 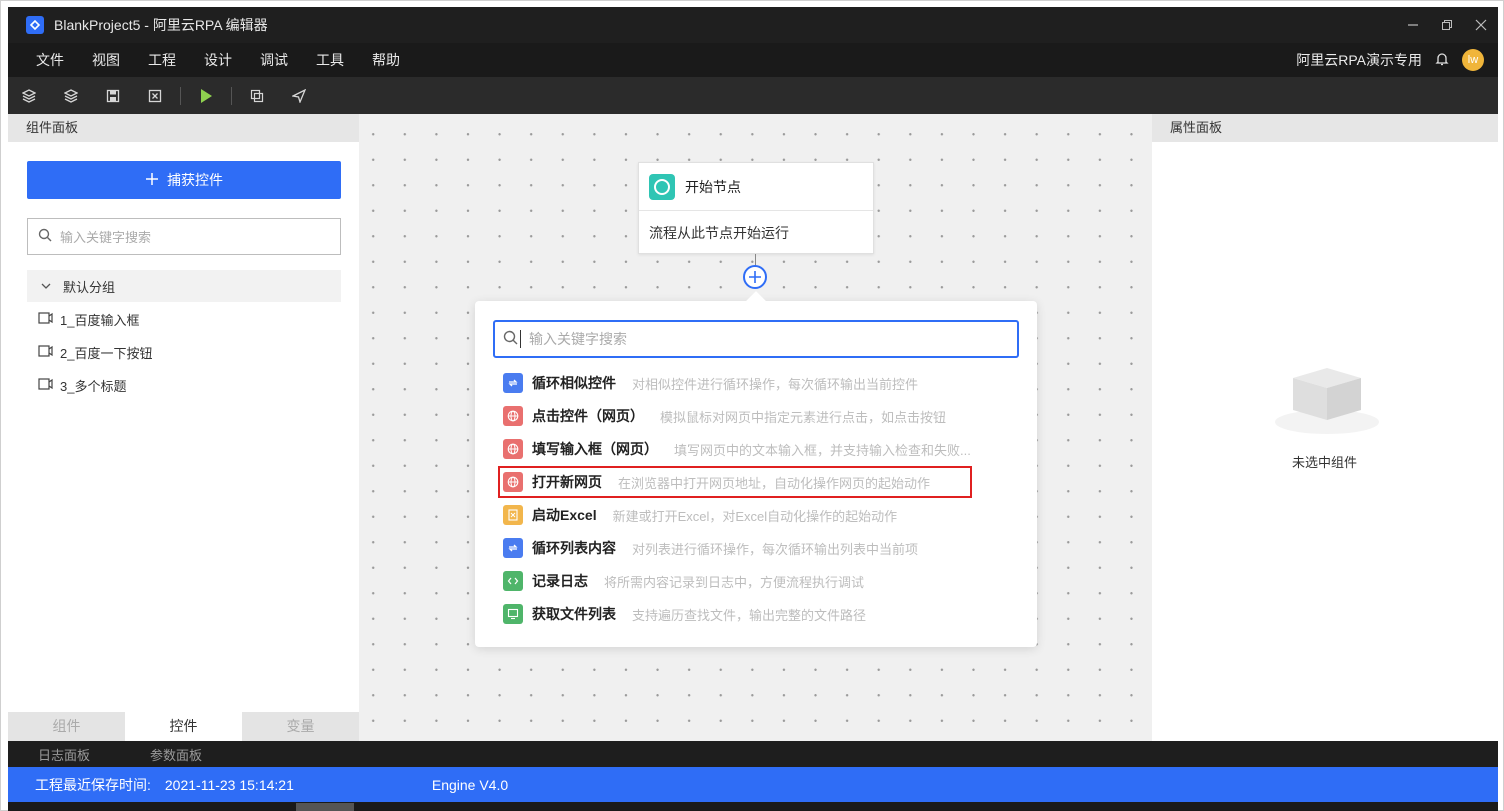 I want to click on default-group-label: 默认分组, so click(x=89, y=287).